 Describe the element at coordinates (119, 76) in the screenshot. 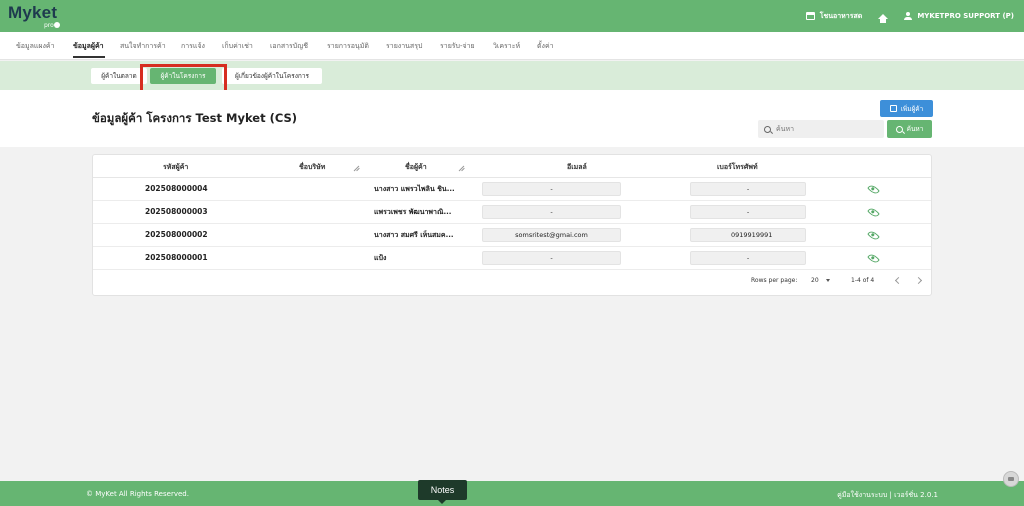

I see `tab-vendors-in-market: ผู้ค้าในตลาด` at that location.